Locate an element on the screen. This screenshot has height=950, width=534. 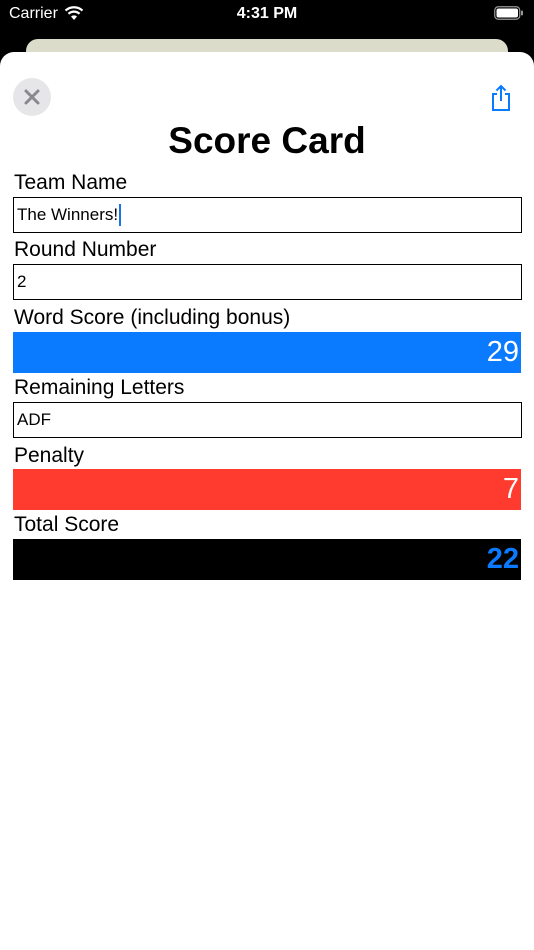
round-number-input: 2 is located at coordinates (267, 282).